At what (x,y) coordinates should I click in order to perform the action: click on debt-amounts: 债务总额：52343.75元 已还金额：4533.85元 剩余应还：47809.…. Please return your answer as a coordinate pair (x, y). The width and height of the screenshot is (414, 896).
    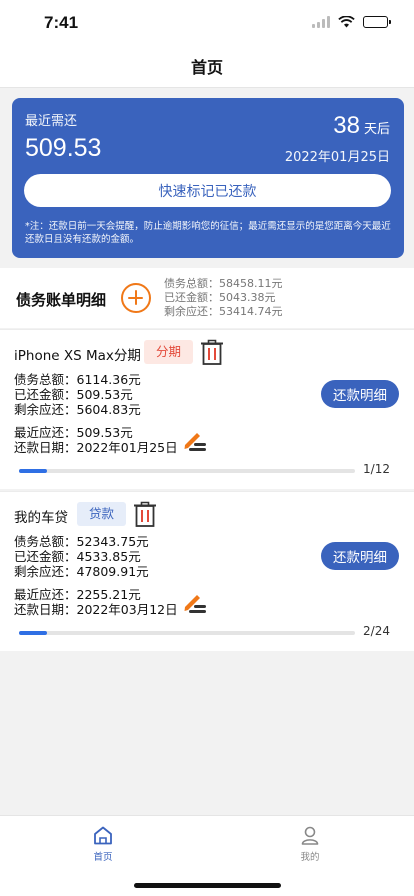
    Looking at the image, I should click on (81, 556).